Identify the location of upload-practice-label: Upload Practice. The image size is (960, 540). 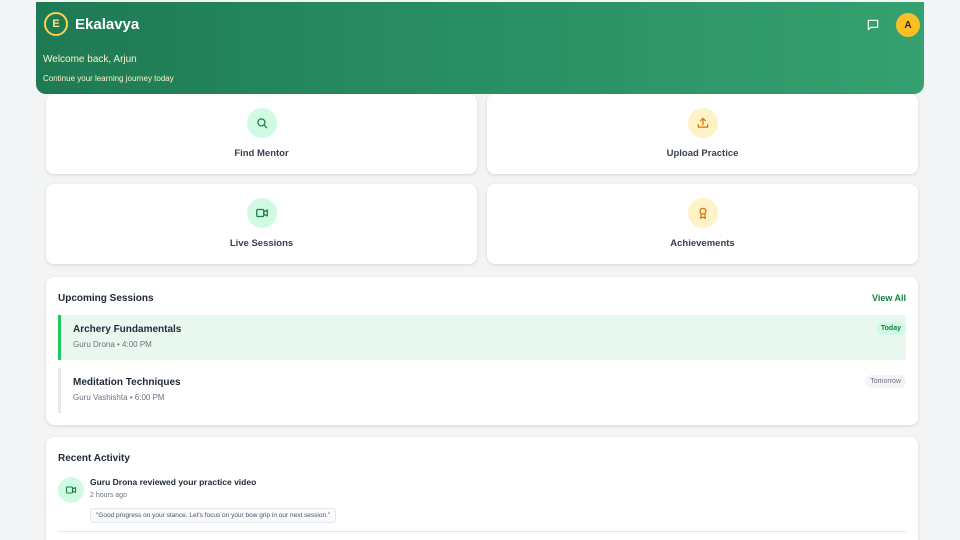
(702, 153).